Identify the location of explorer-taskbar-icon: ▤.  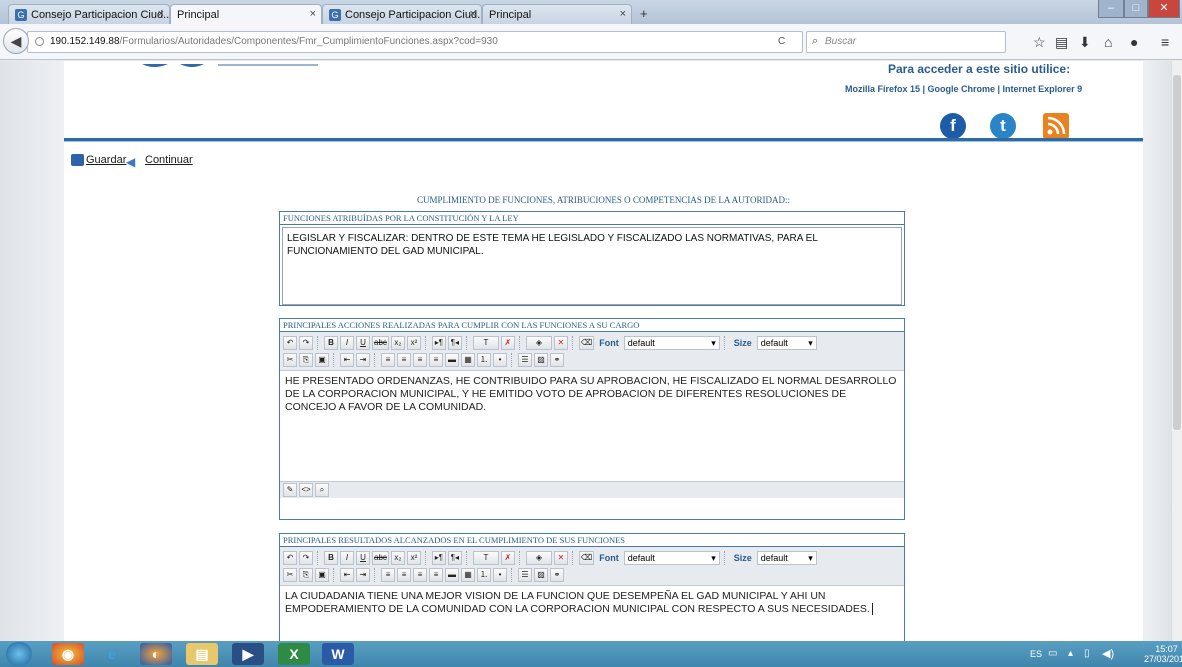
(202, 654).